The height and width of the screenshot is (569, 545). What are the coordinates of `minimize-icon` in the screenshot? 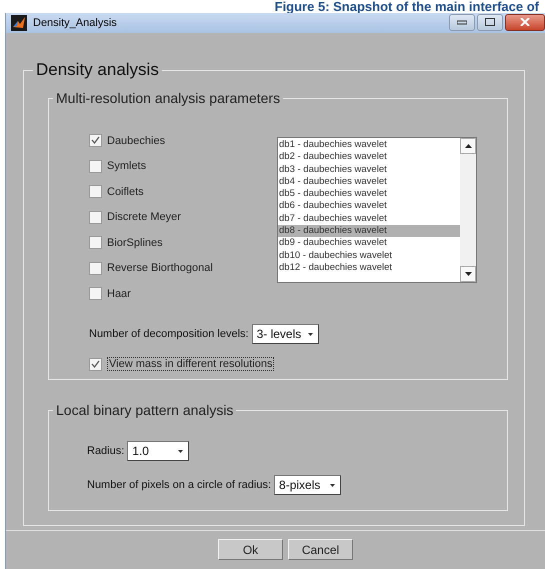 It's located at (462, 22).